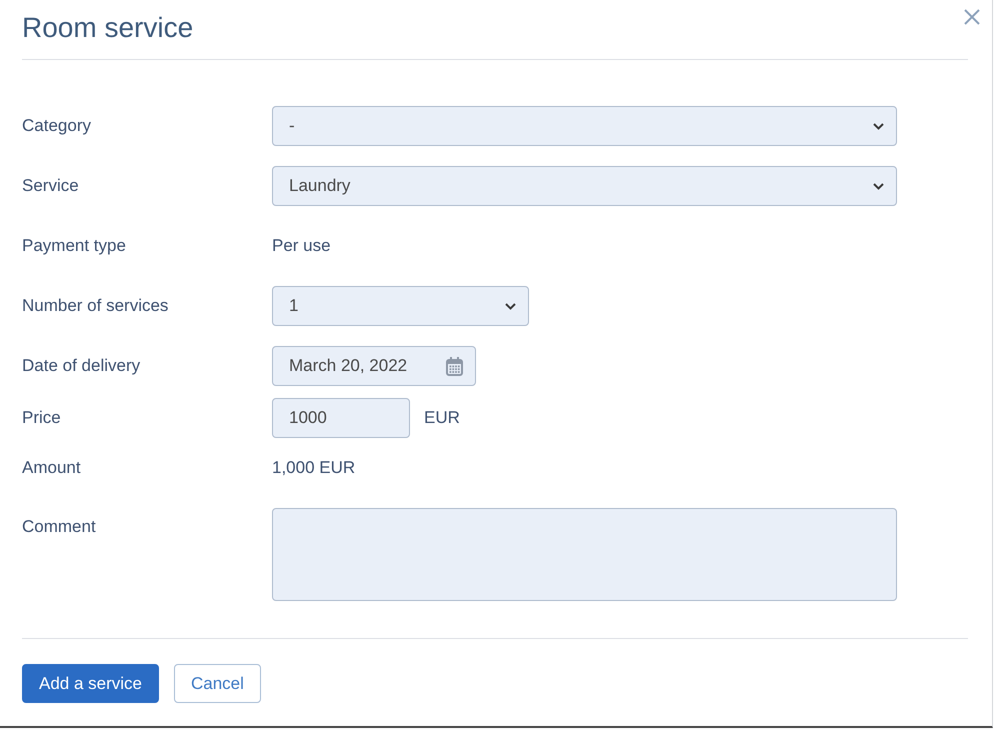 This screenshot has height=729, width=994. Describe the element at coordinates (42, 418) in the screenshot. I see `field-label: Price` at that location.